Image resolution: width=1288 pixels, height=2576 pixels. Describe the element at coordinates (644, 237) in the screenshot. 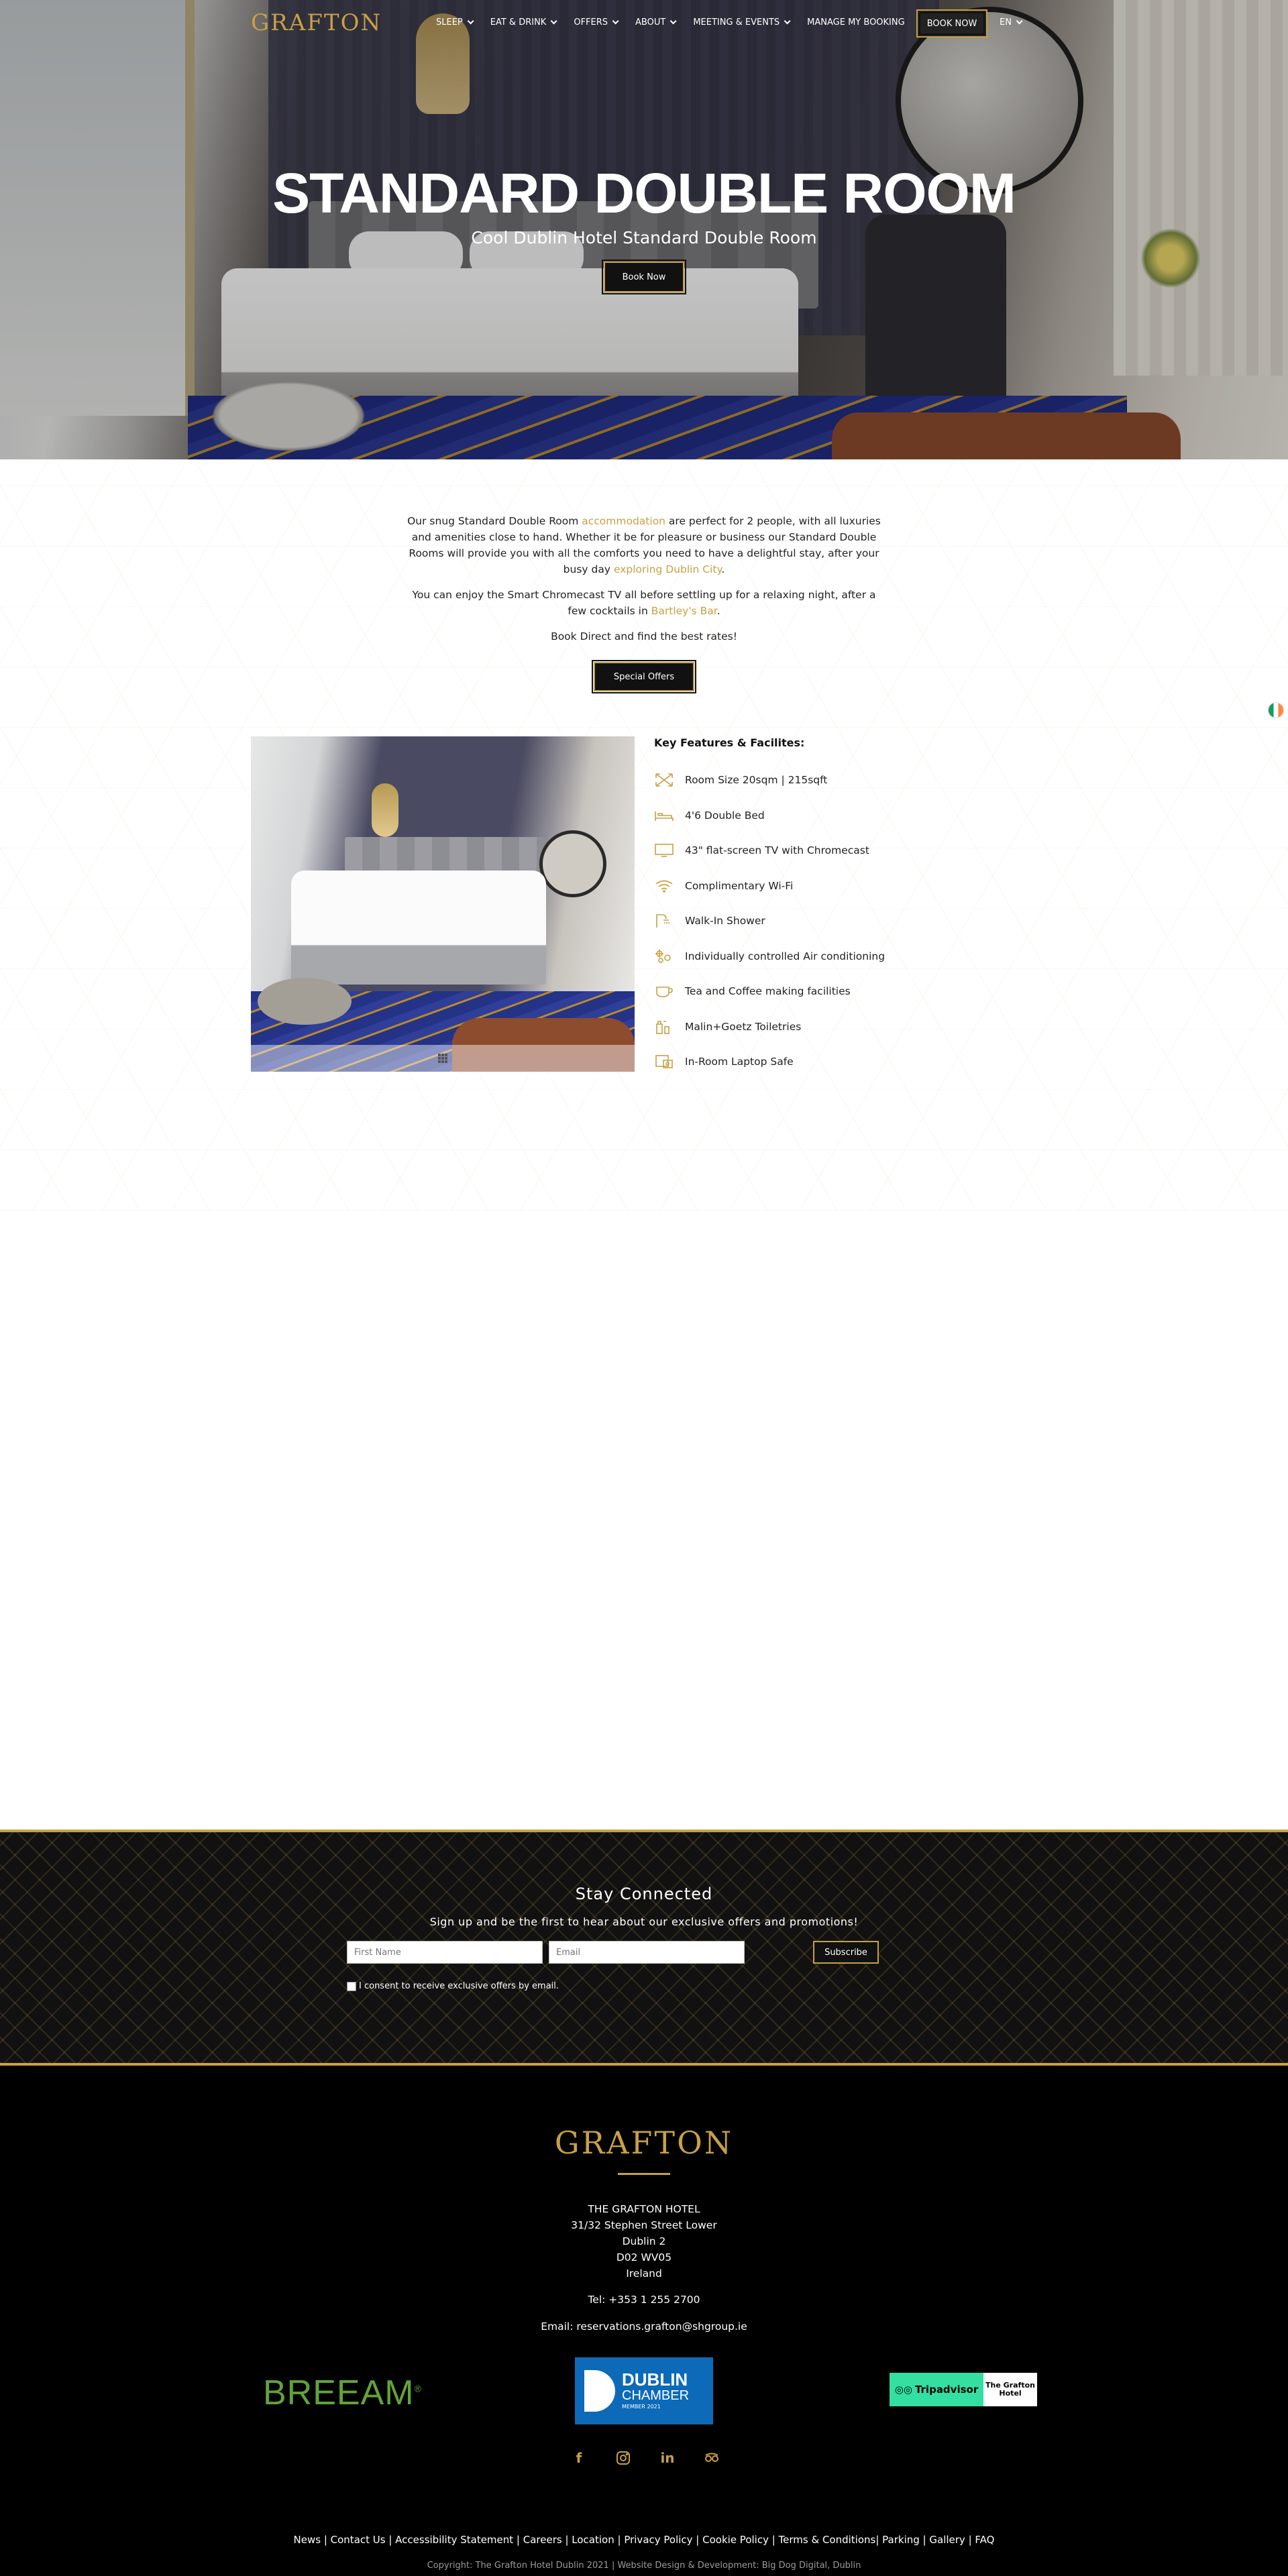

I see `page-subtitle: Cool Dublin Hotel Standard Double Room` at that location.